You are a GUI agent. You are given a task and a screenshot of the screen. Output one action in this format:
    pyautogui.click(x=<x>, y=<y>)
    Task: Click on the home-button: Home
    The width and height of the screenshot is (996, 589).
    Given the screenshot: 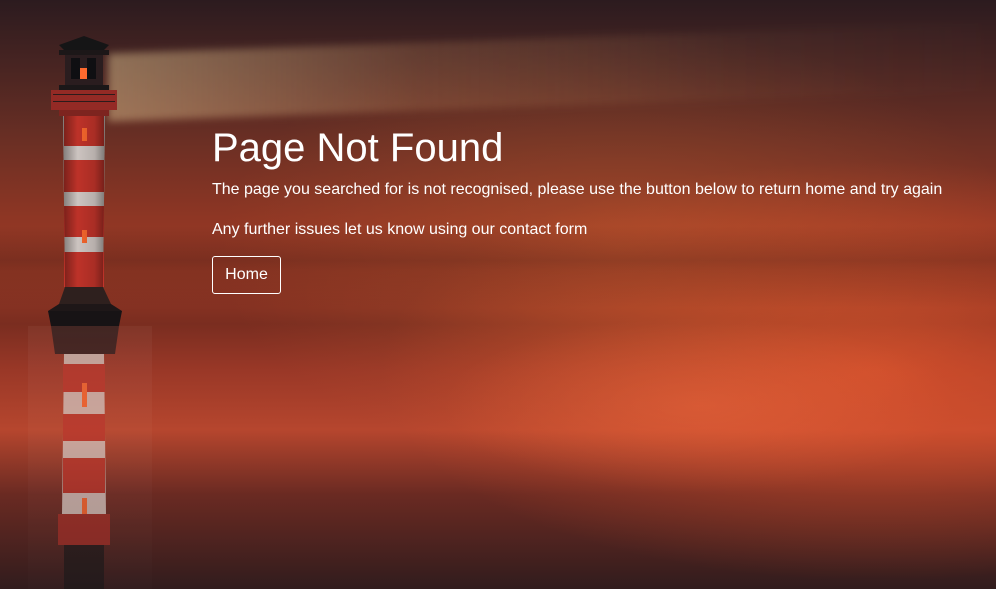 What is the action you would take?
    pyautogui.click(x=246, y=275)
    